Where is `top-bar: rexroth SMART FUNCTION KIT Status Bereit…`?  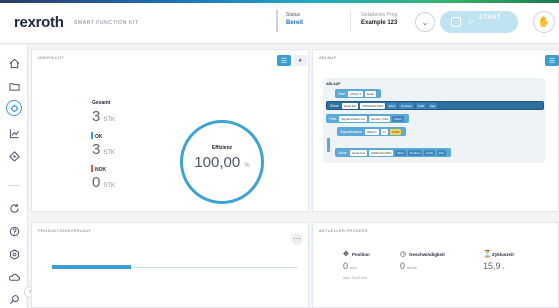
top-bar: rexroth SMART FUNCTION KIT Status Bereit… is located at coordinates (279, 22).